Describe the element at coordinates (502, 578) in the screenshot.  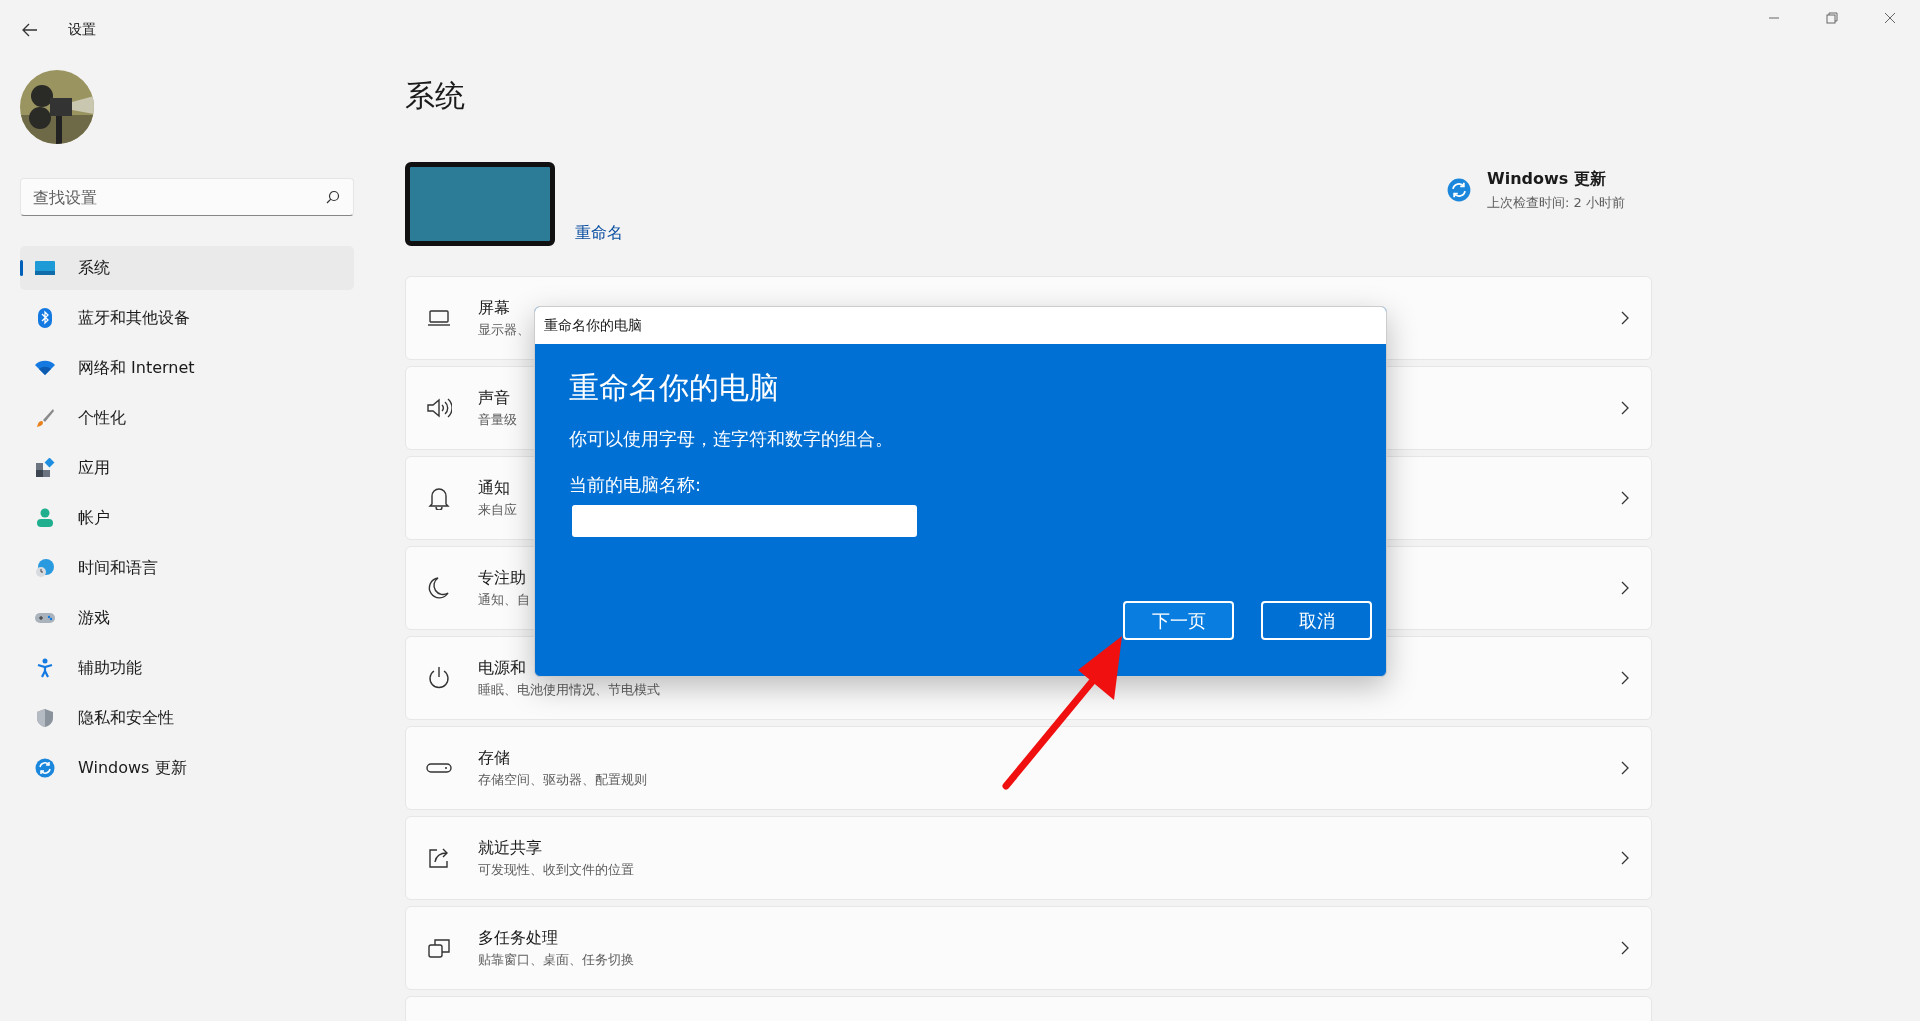
I see `row-title: 专注助` at that location.